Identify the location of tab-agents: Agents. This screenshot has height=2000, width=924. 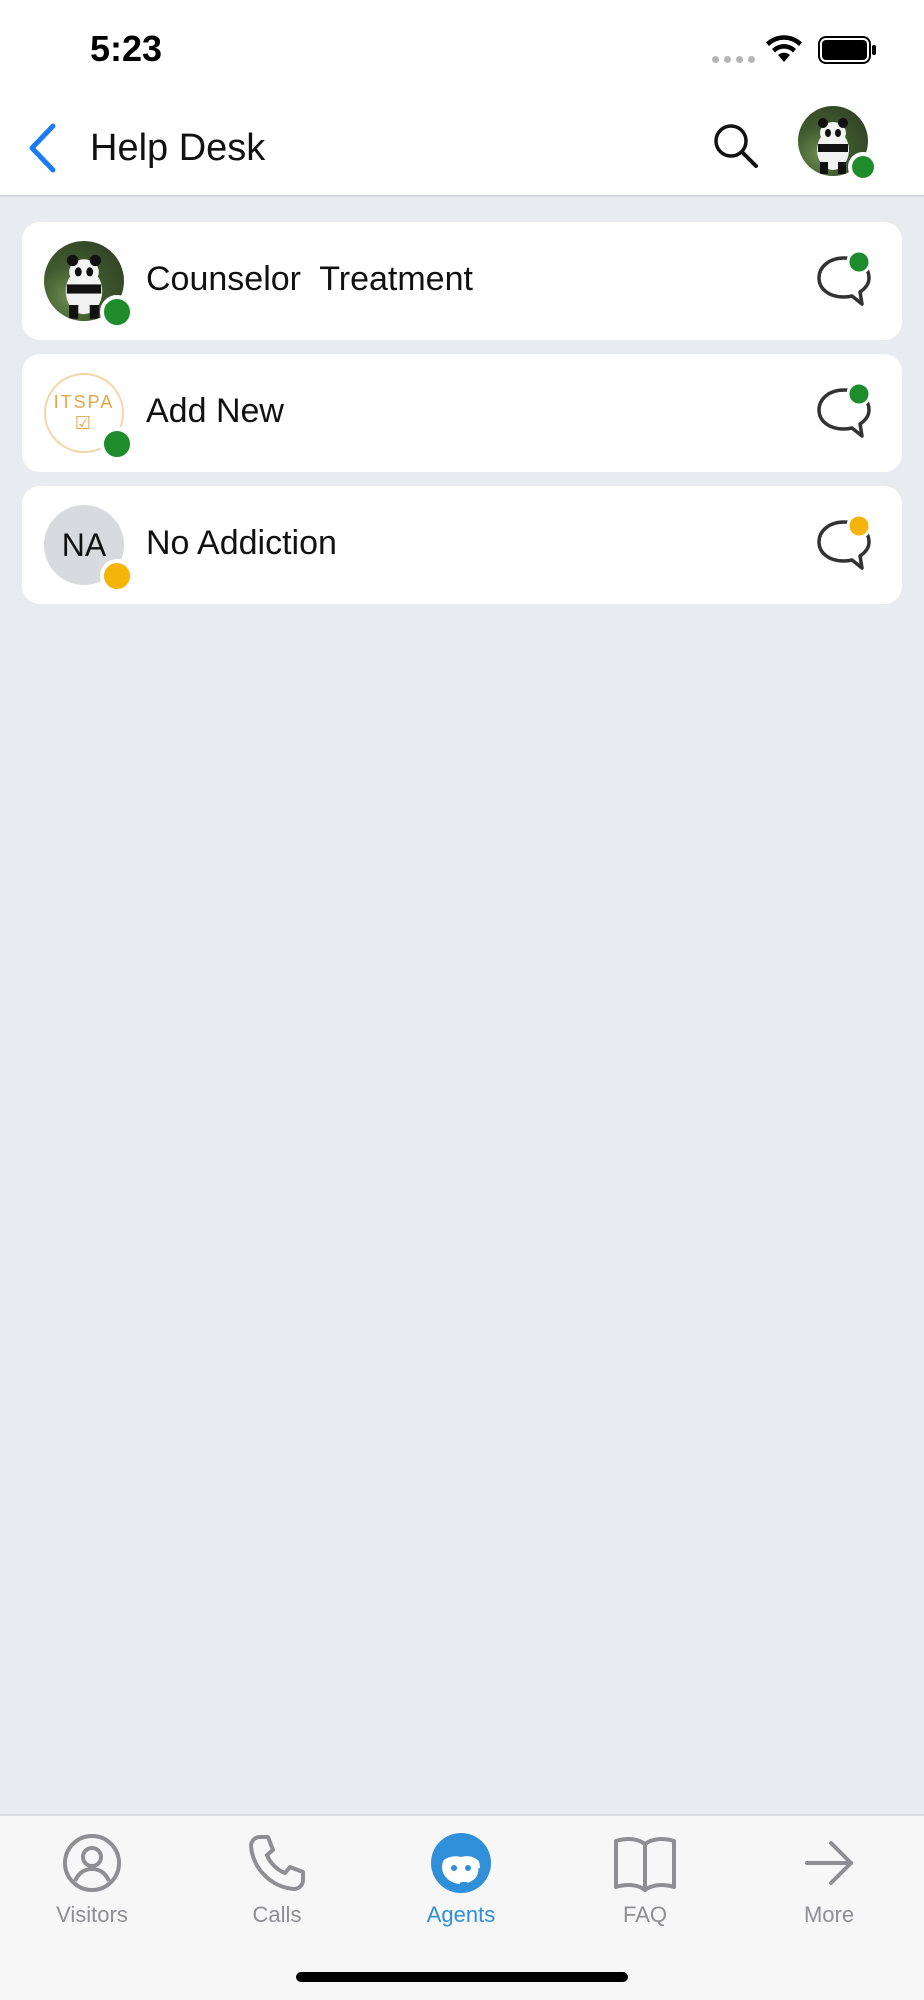
(461, 1885).